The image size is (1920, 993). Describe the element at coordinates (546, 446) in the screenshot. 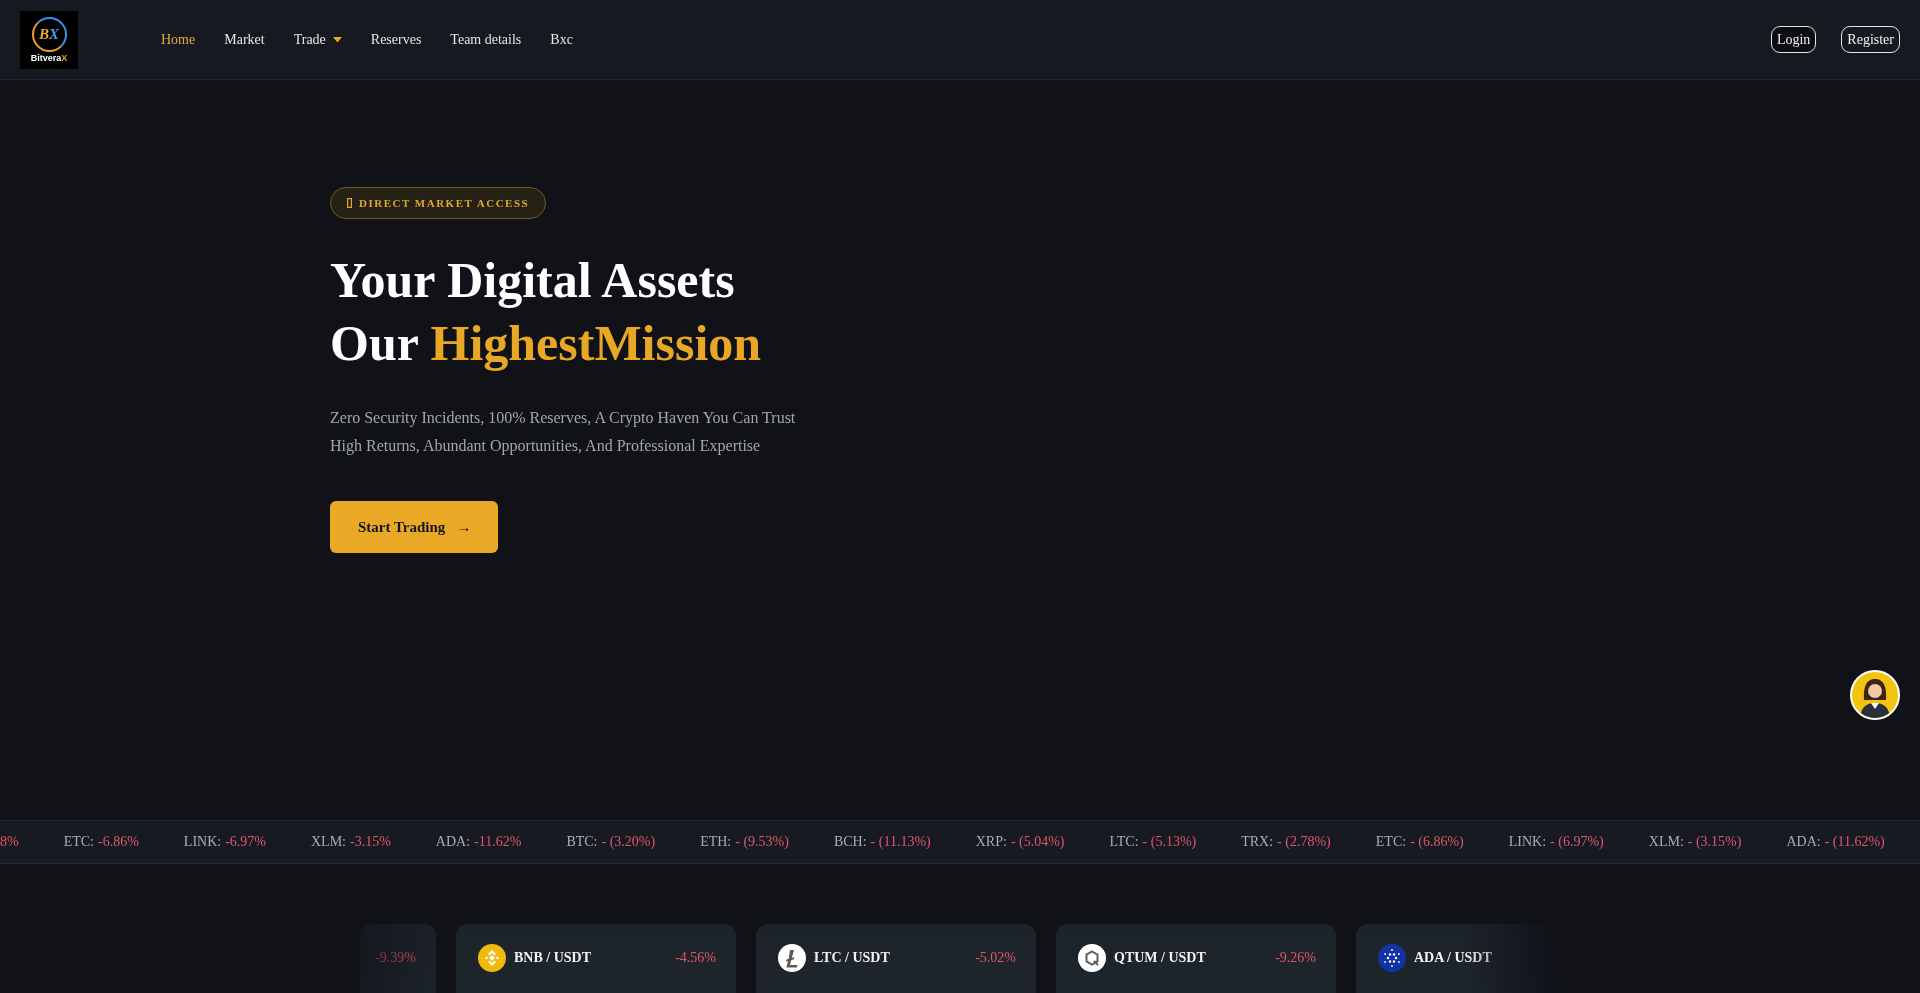

I see `hero-text: High Returns, Abundant Opportunities, And Professional Expertise` at that location.